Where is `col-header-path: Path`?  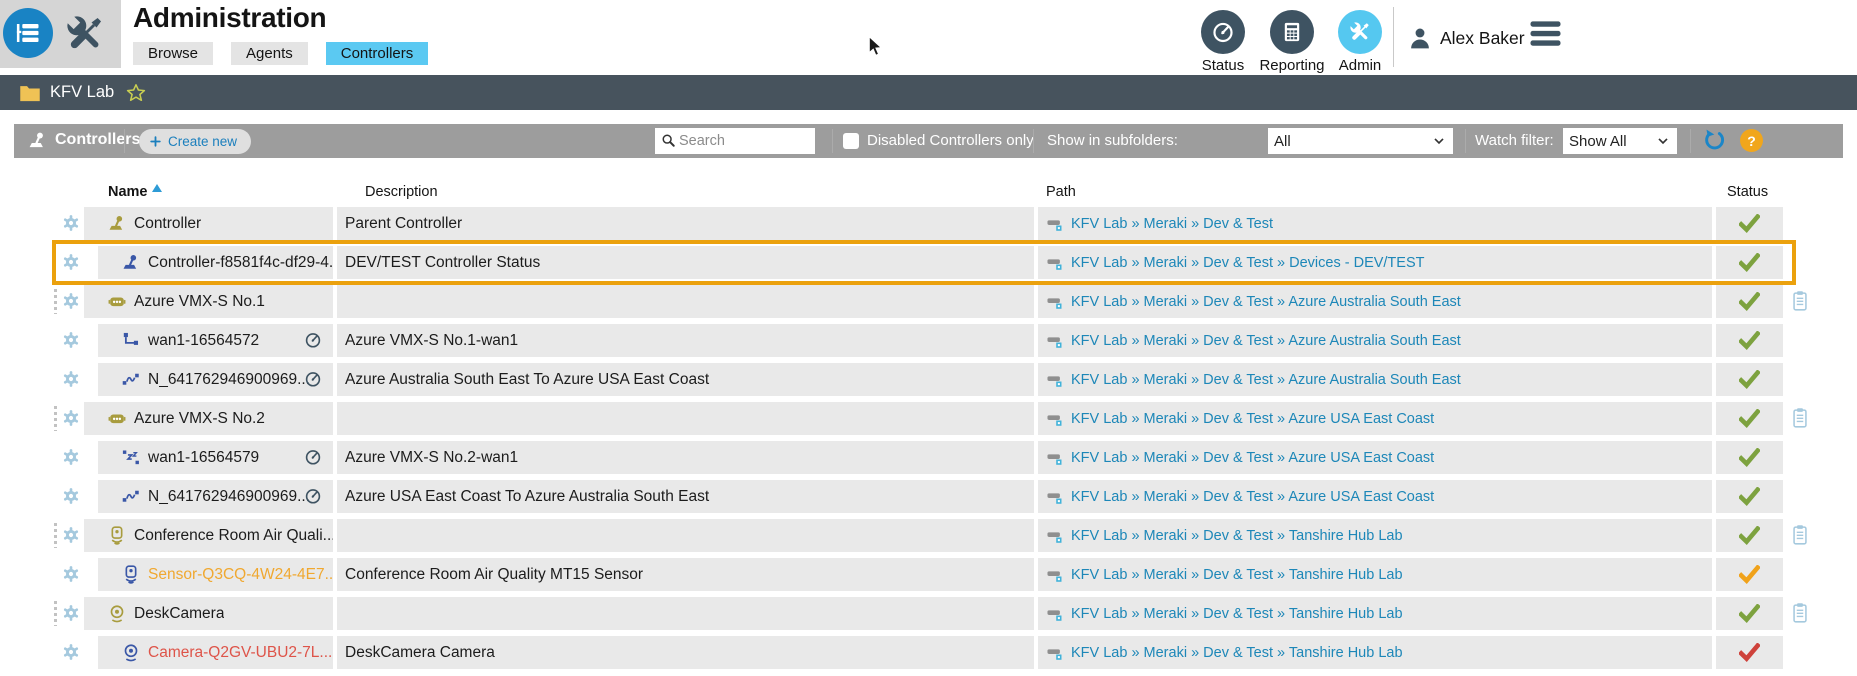 col-header-path: Path is located at coordinates (1061, 192).